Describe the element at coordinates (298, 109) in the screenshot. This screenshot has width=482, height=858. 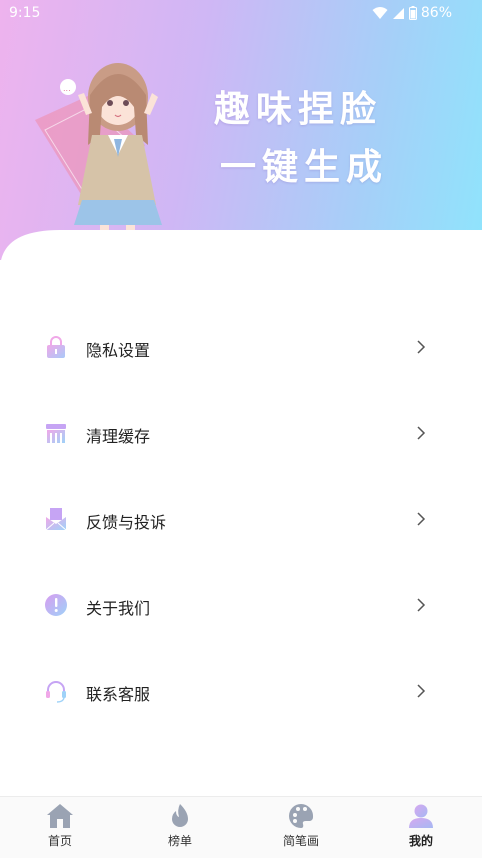
I see `slogan-line-1: 趣味捏脸` at that location.